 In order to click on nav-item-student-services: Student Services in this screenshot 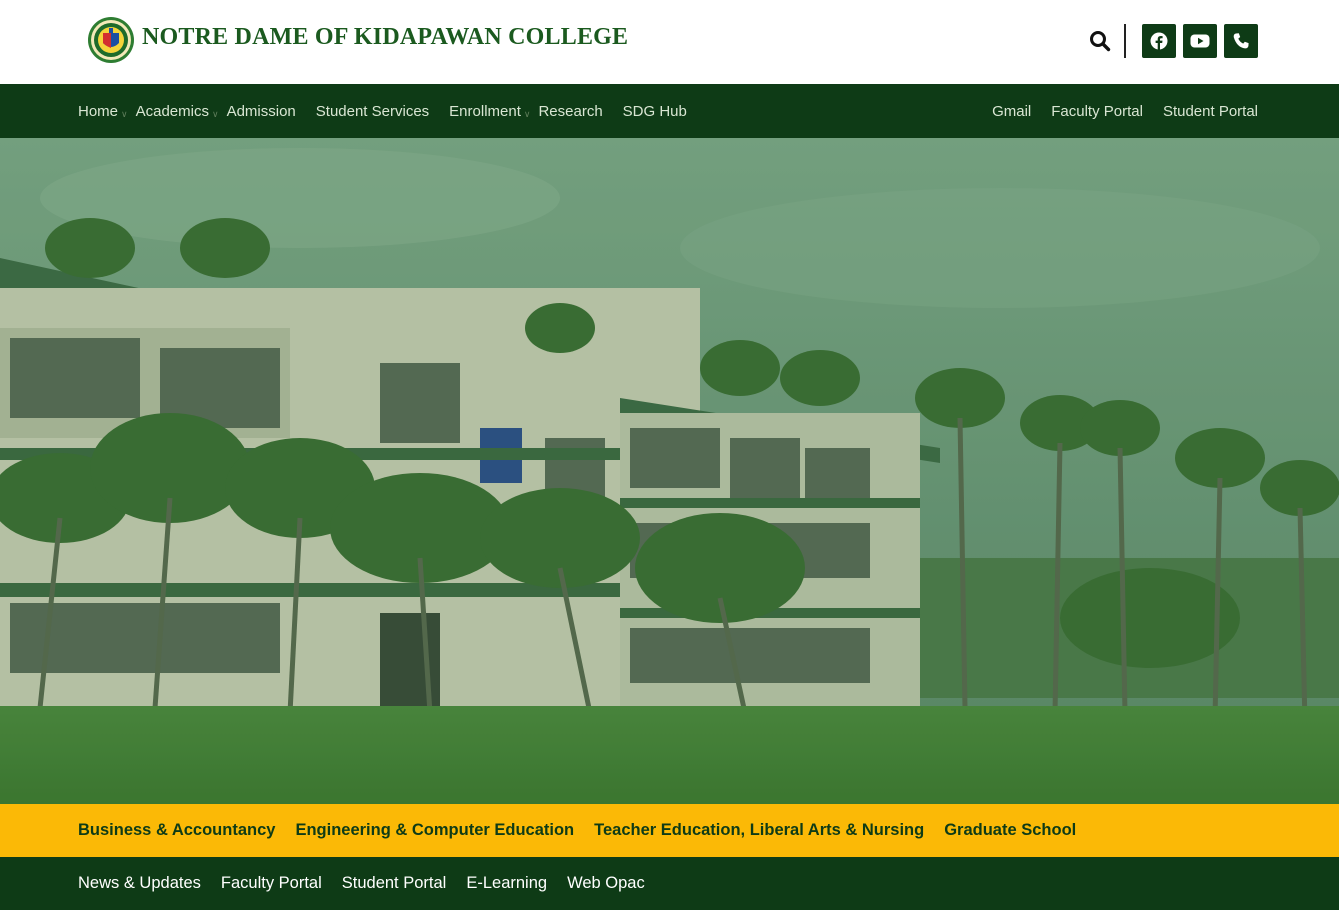, I will do `click(372, 111)`.